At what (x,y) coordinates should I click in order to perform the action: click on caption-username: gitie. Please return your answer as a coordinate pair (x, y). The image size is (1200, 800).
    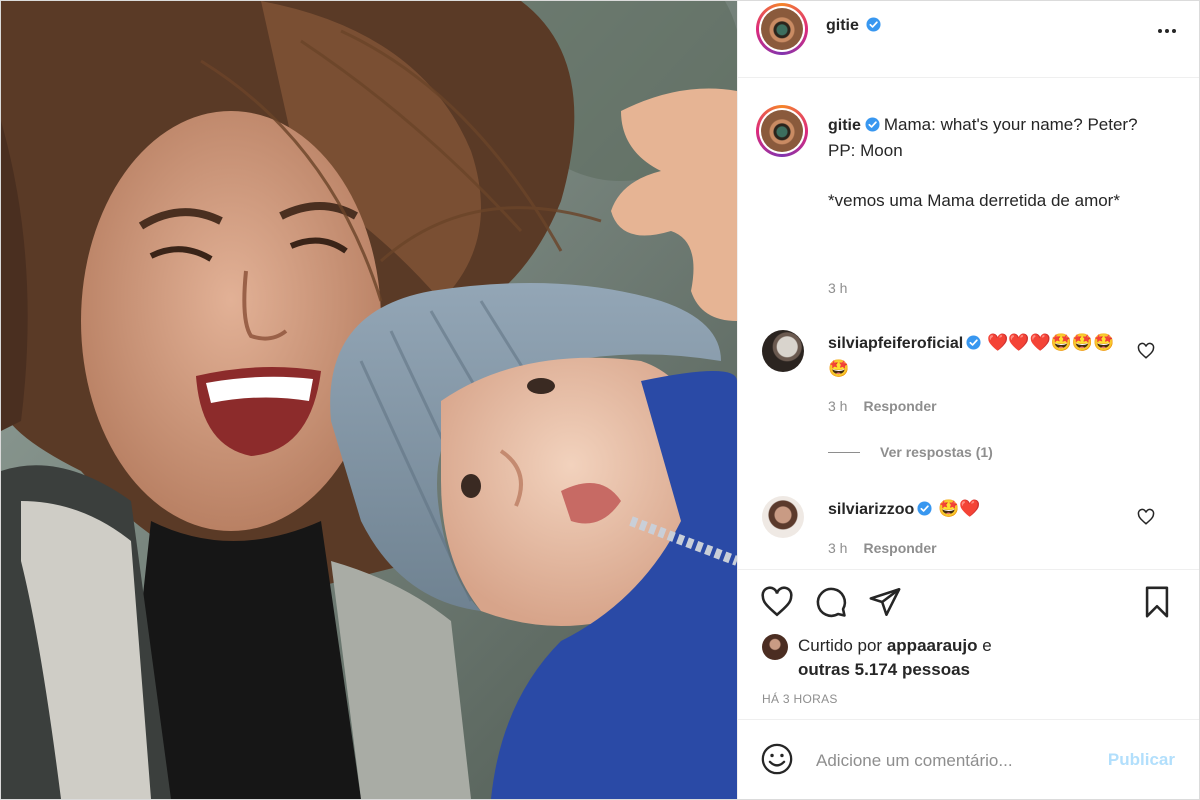
    Looking at the image, I should click on (844, 125).